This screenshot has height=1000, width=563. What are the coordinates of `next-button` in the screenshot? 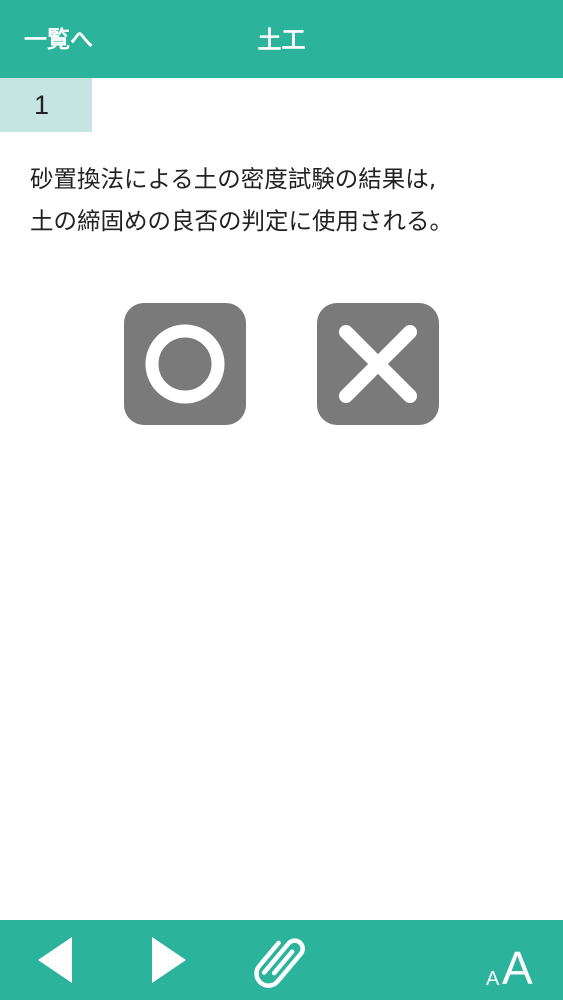 It's located at (168, 960).